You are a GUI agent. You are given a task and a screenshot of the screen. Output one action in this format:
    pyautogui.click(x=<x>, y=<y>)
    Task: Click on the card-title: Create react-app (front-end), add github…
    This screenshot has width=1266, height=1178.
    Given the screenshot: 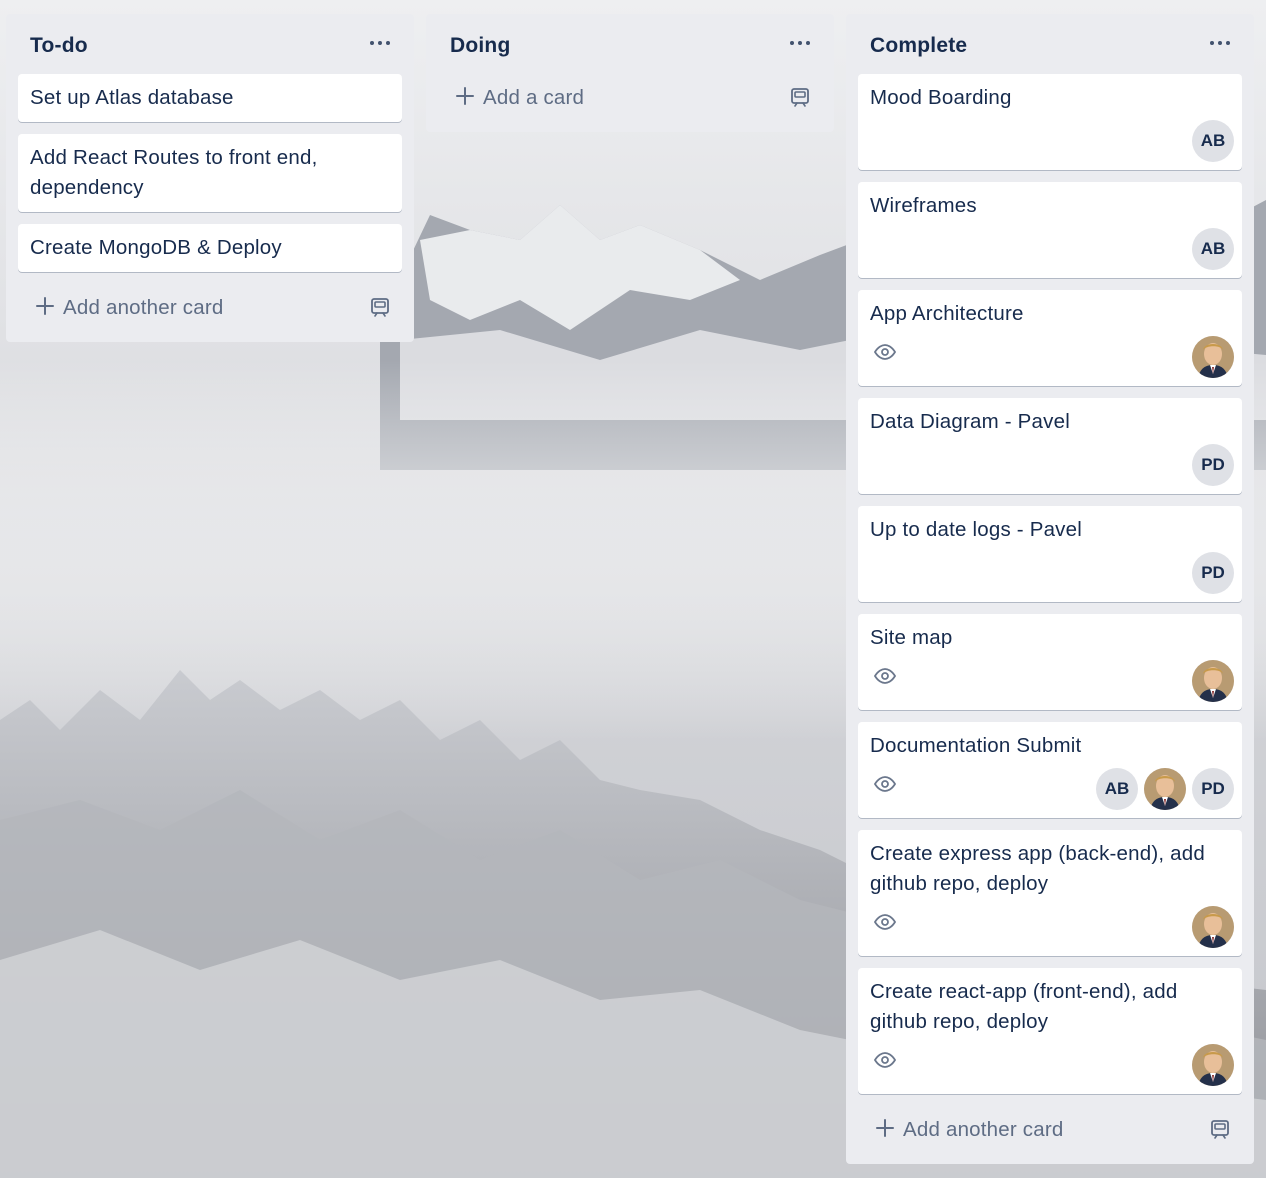 What is the action you would take?
    pyautogui.click(x=1024, y=1006)
    